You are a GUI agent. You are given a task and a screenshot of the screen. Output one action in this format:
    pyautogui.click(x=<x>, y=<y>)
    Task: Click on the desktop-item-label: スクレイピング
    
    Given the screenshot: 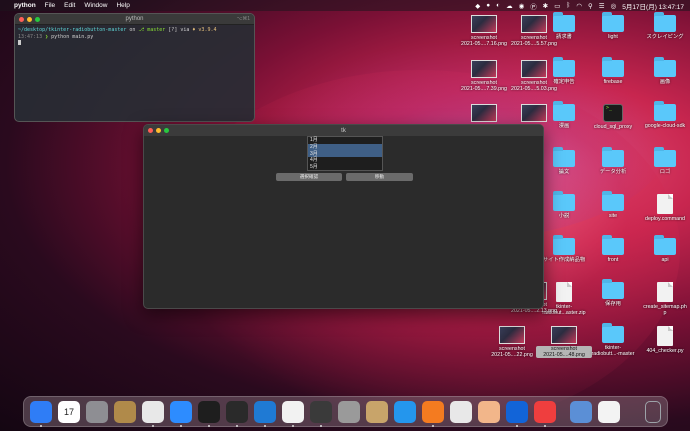 What is the action you would take?
    pyautogui.click(x=665, y=37)
    